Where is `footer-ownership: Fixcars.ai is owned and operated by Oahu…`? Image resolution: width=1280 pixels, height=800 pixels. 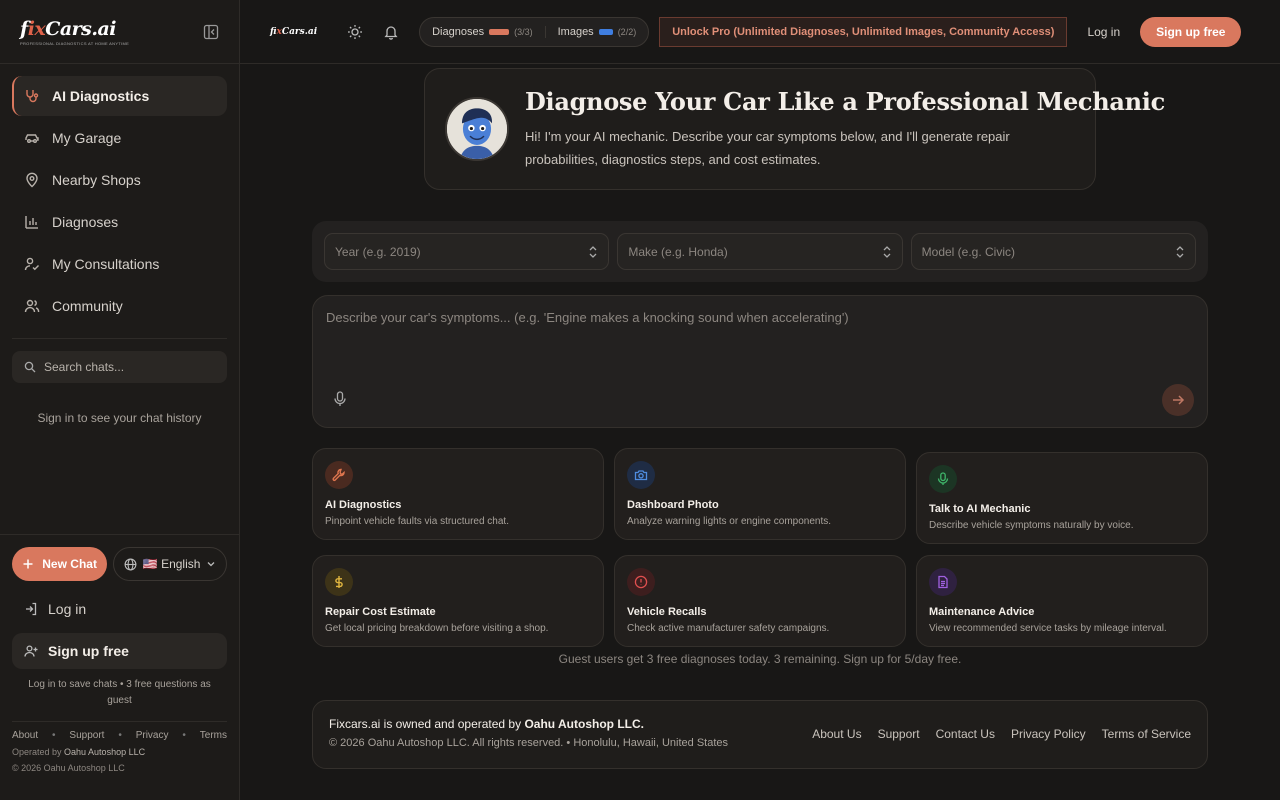
footer-ownership: Fixcars.ai is owned and operated by Oahu… is located at coordinates (486, 724).